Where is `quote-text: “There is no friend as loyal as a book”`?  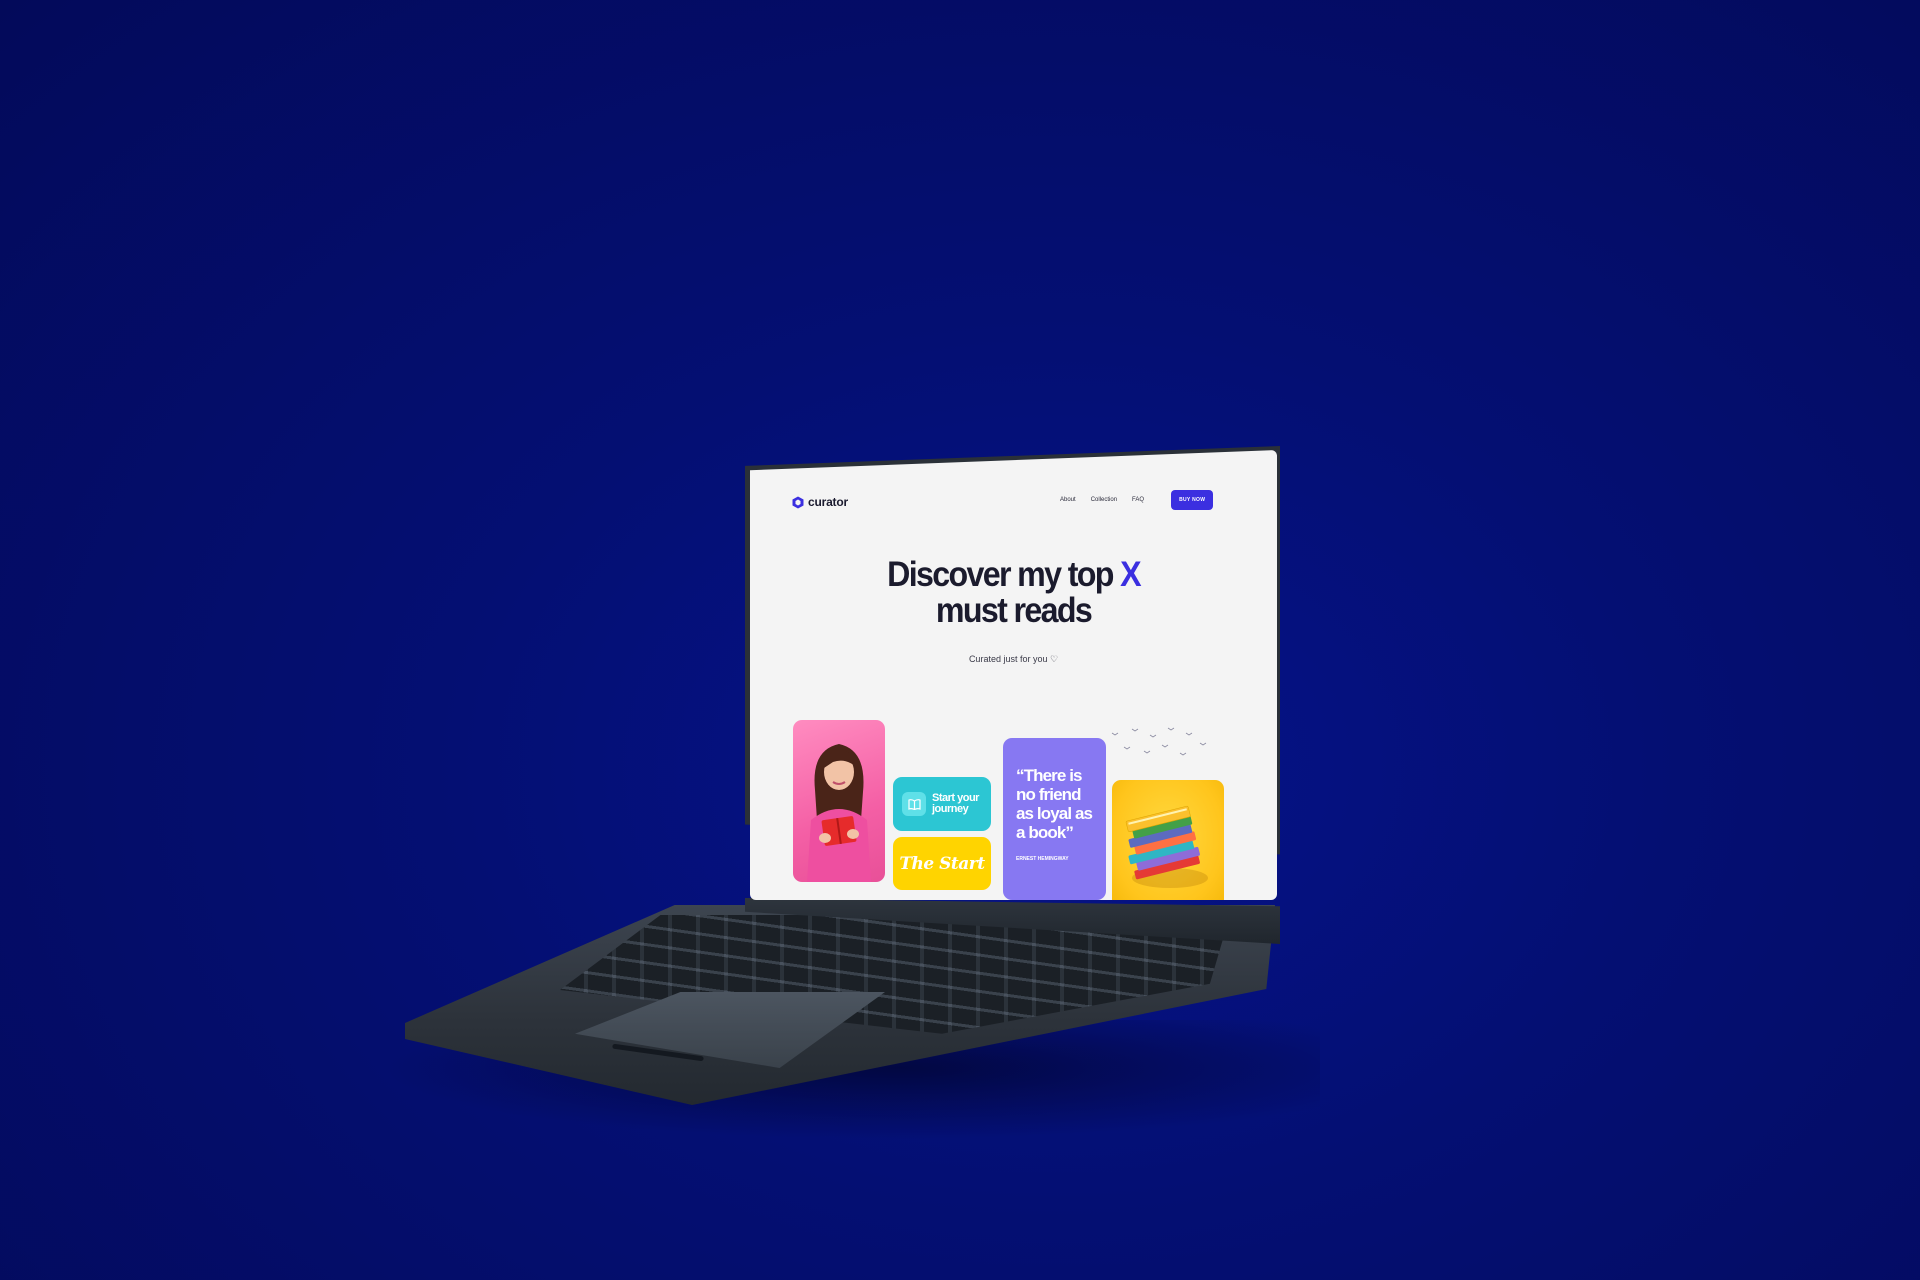
quote-text: “There is no friend as loyal as a book” is located at coordinates (1054, 804).